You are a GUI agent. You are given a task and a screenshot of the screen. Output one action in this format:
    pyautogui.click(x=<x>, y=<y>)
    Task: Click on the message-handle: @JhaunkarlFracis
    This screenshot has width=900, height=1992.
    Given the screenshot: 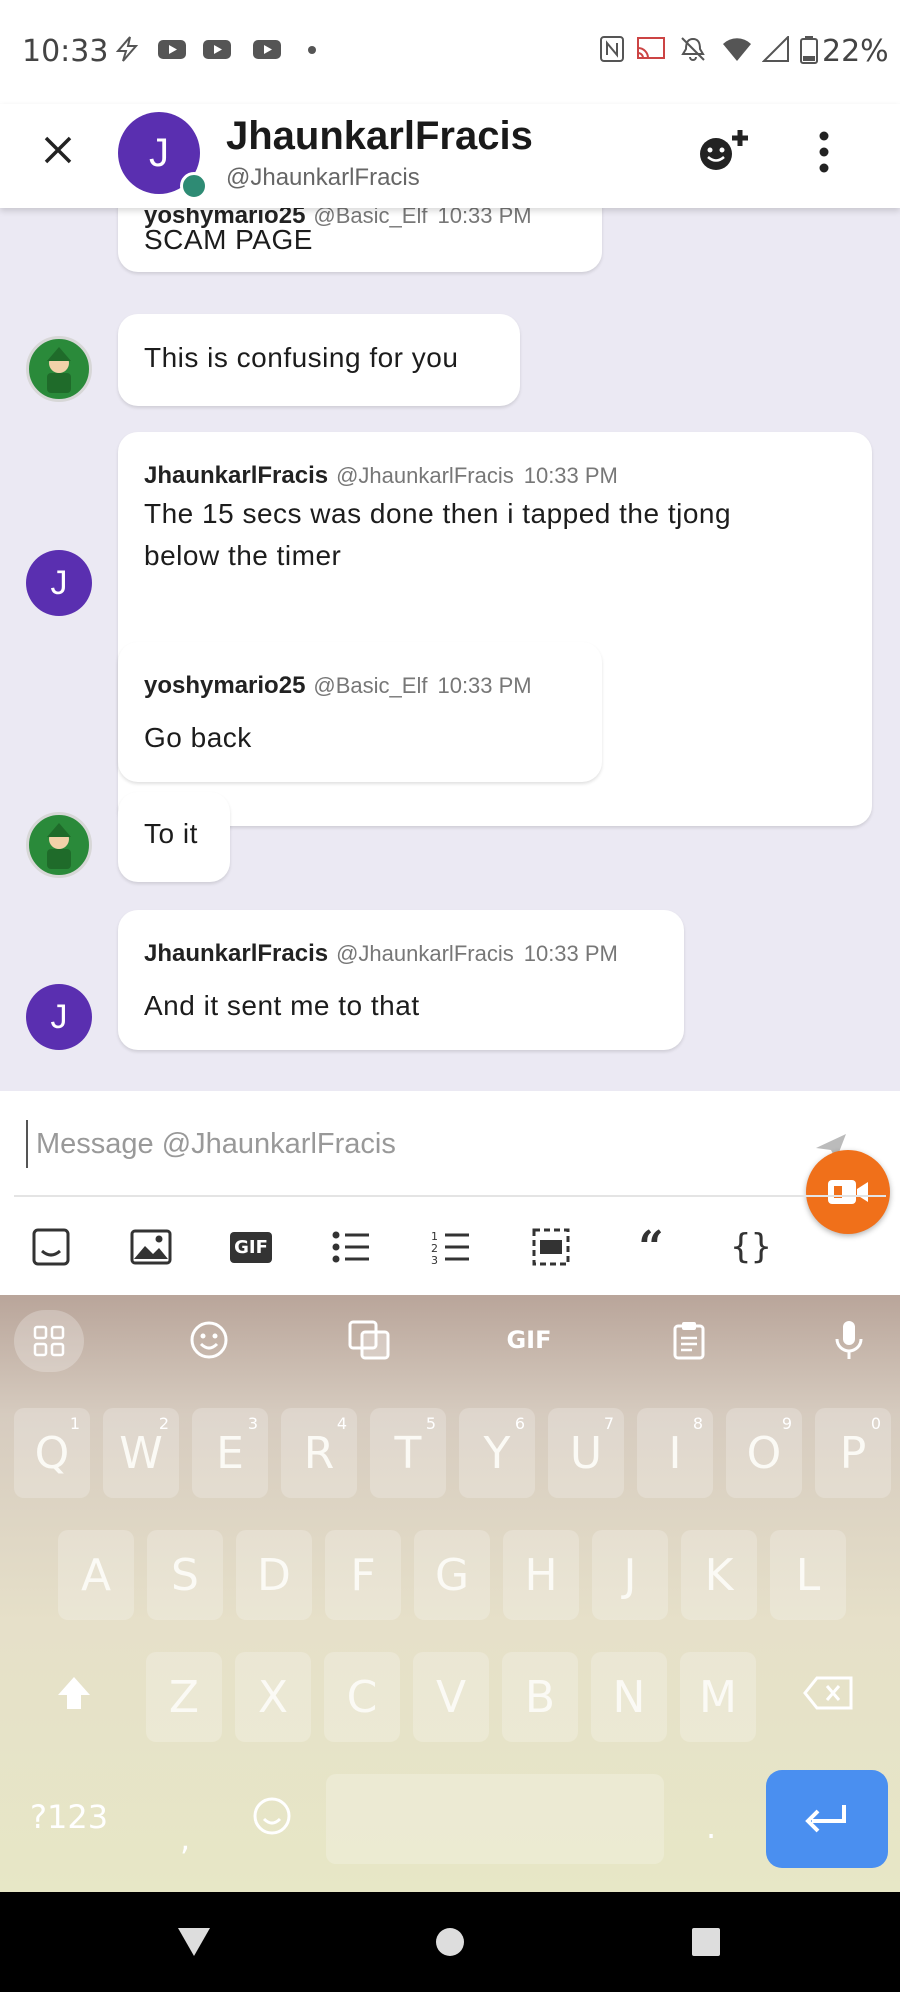 What is the action you would take?
    pyautogui.click(x=425, y=475)
    